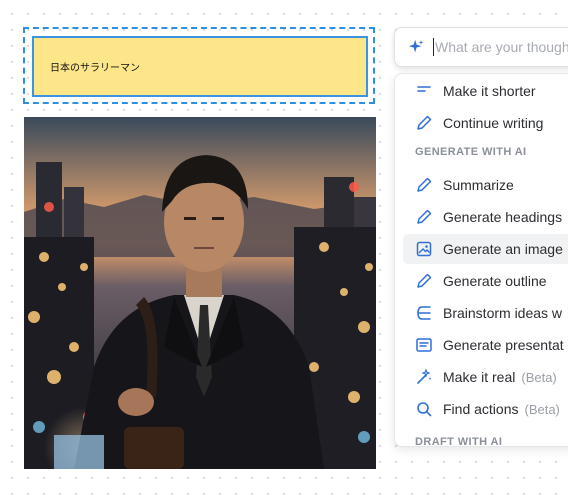 The image size is (568, 502). Describe the element at coordinates (478, 185) in the screenshot. I see `menu-item-label: Summarize` at that location.